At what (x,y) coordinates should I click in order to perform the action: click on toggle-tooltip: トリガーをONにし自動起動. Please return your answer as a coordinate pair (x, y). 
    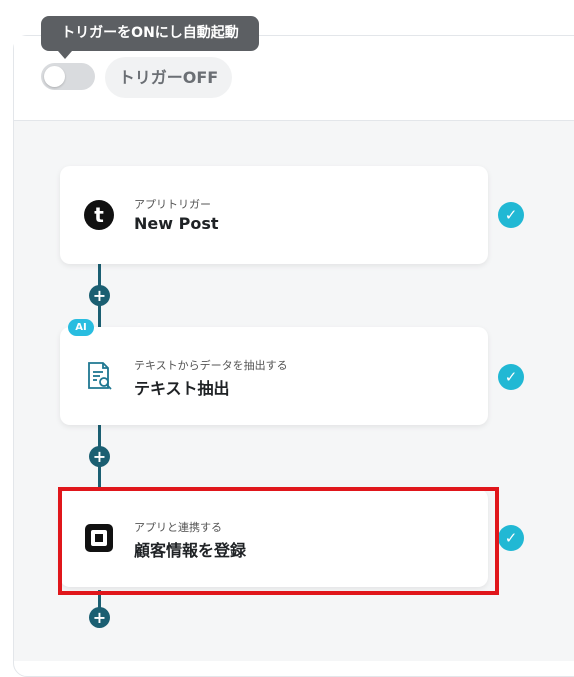
    Looking at the image, I should click on (150, 33).